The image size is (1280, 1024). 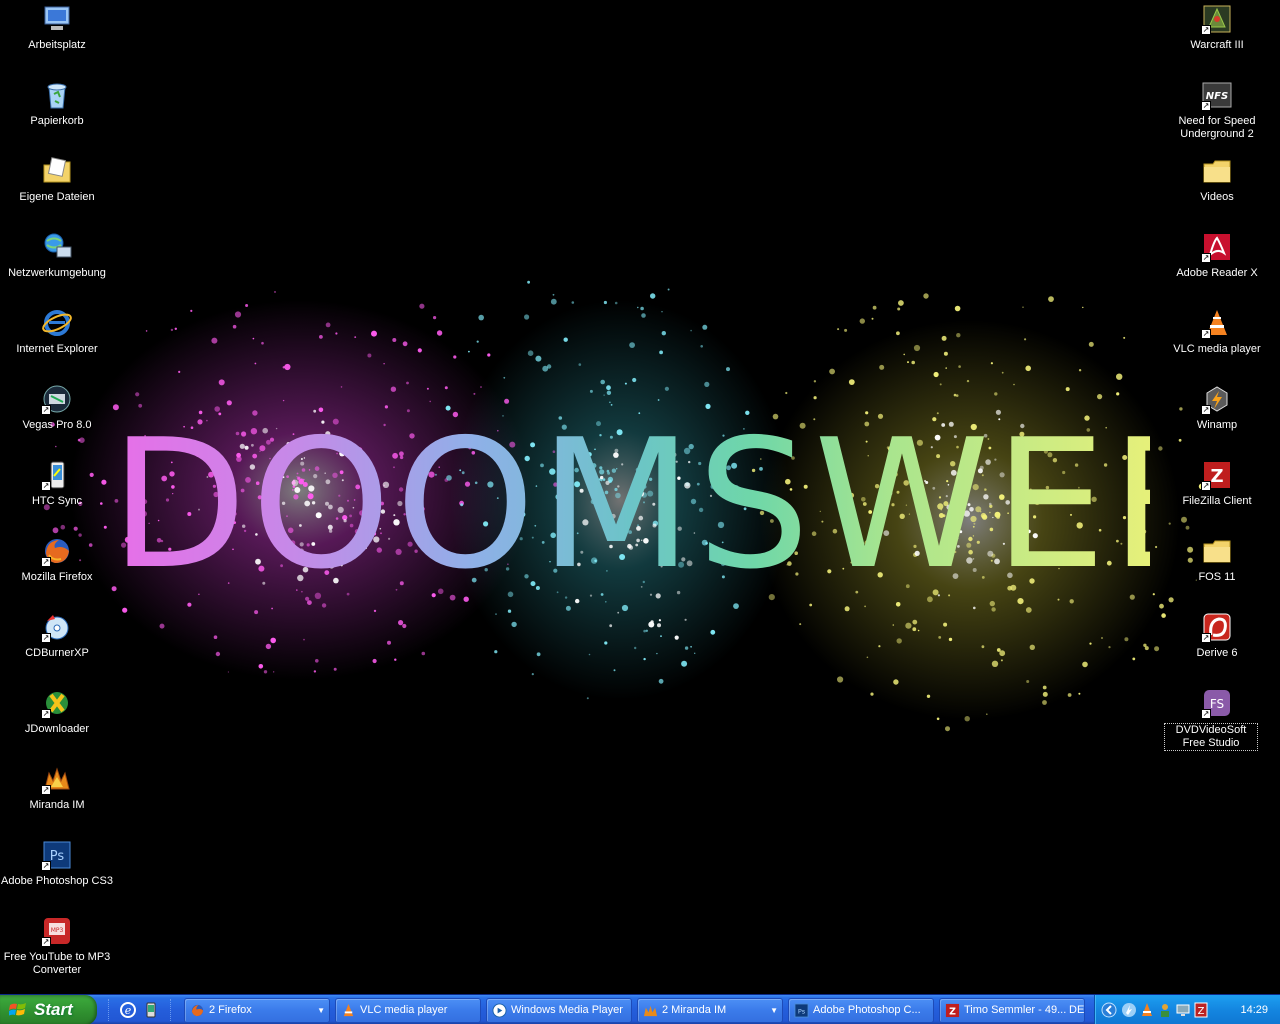 I want to click on desktop-icon-photoshop: Ps ↗ Adobe Photoshop CS3, so click(x=57, y=873).